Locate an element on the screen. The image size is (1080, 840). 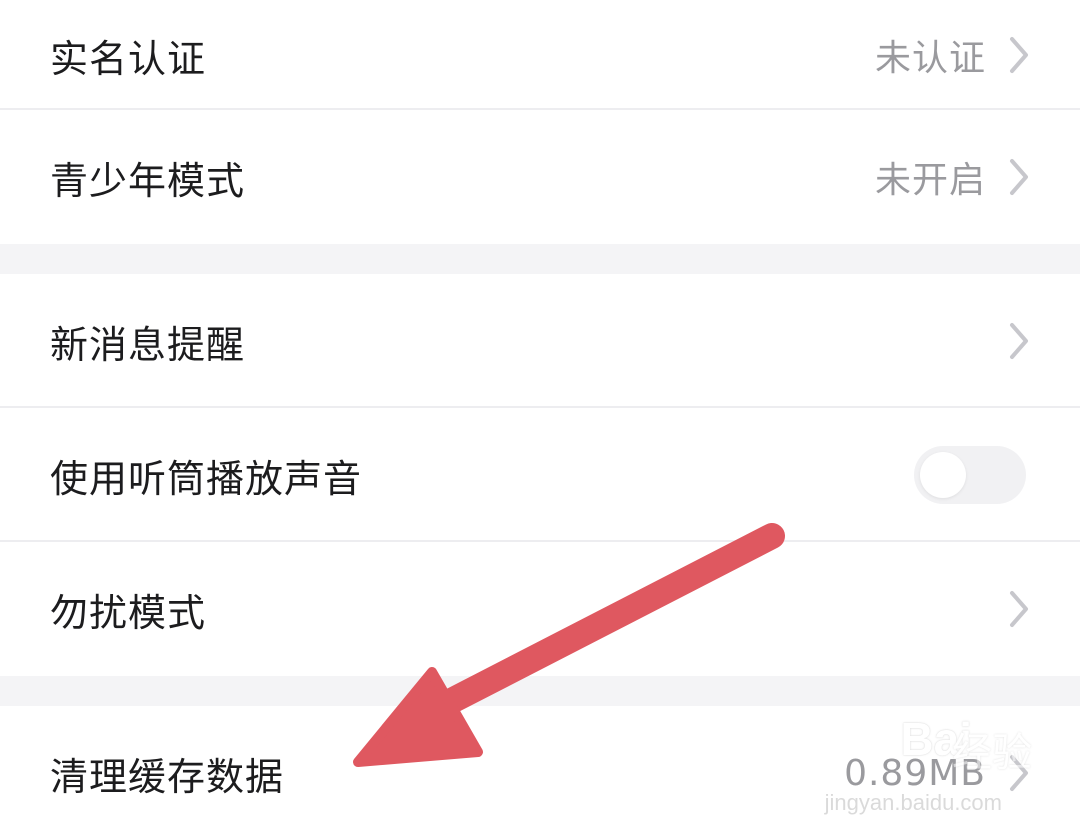
new-message-alert-label: 新消息提醒 is located at coordinates (148, 344).